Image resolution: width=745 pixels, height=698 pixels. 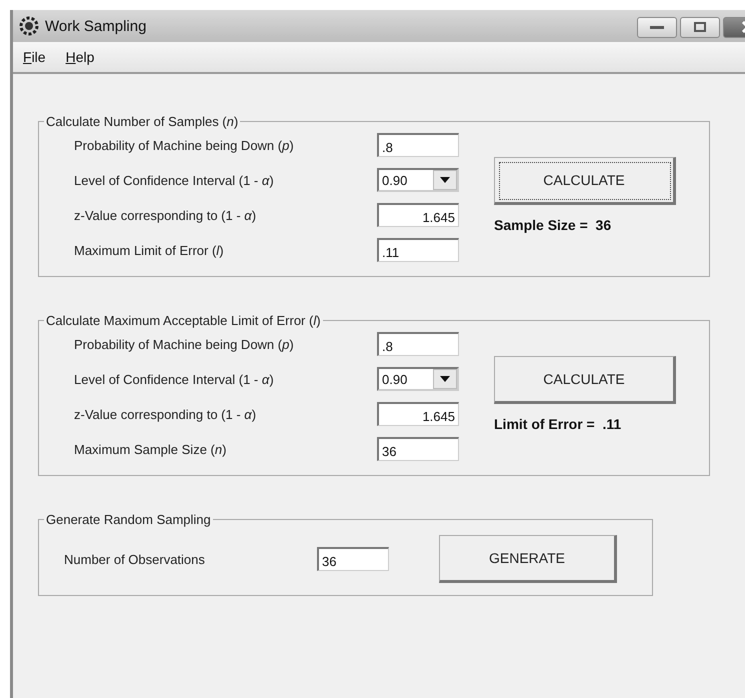 I want to click on generate-button: GENERATE, so click(x=528, y=559).